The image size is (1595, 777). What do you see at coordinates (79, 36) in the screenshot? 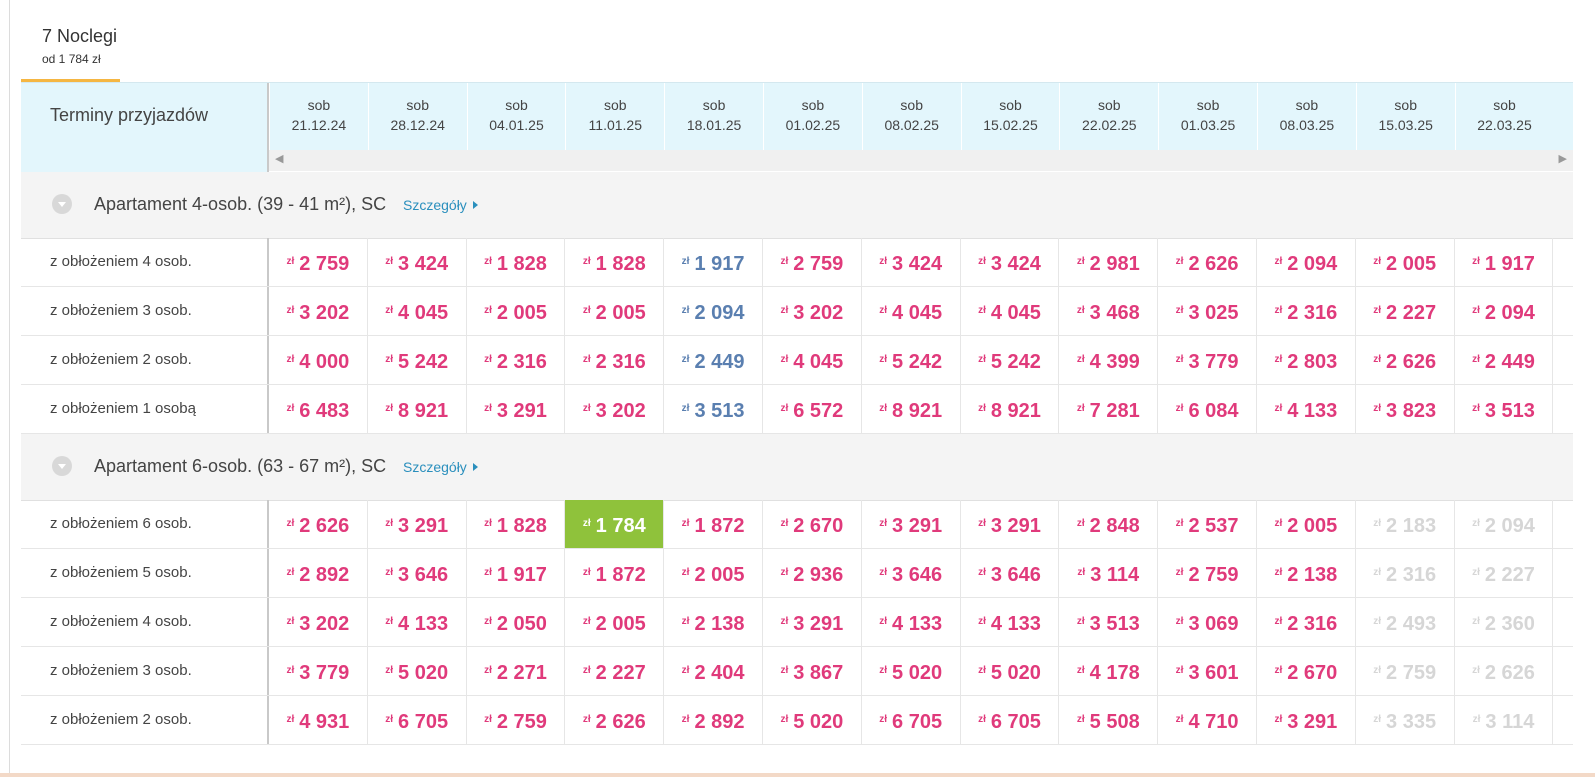
I see `tab-title: 7 Noclegi` at bounding box center [79, 36].